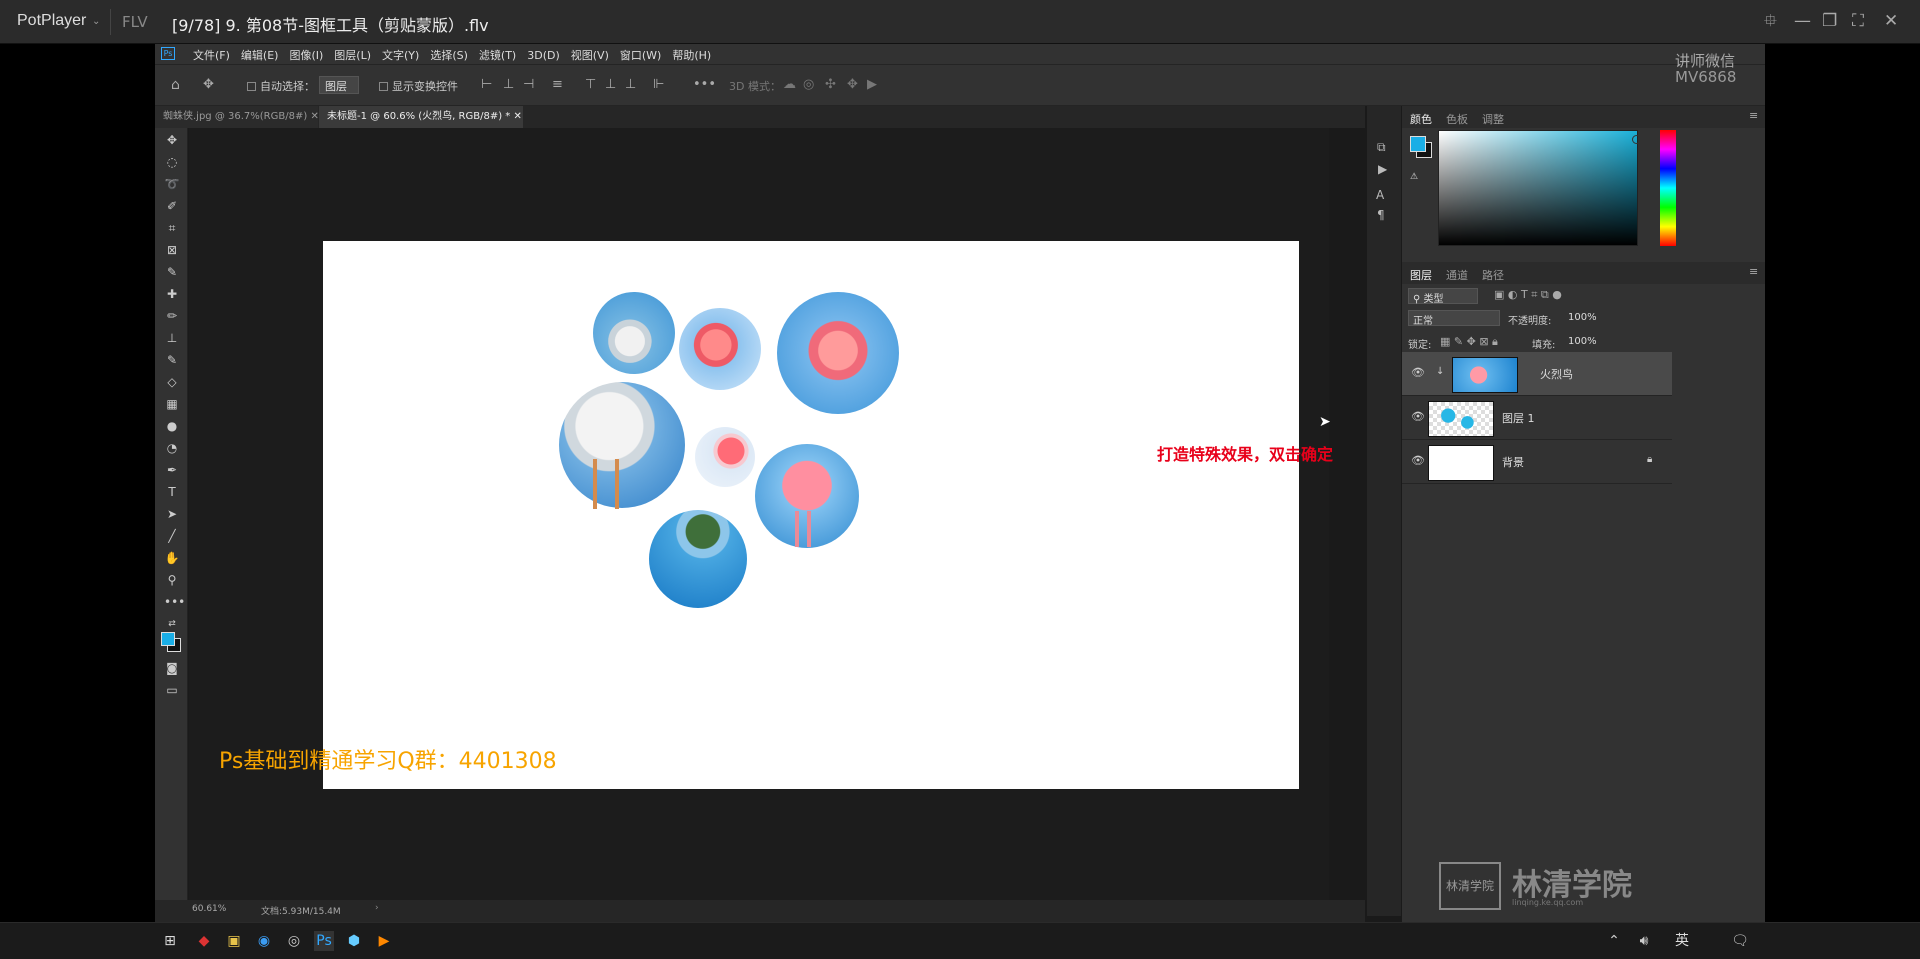 This screenshot has width=1920, height=959. Describe the element at coordinates (172, 448) in the screenshot. I see `dodge-icon: ◔` at that location.